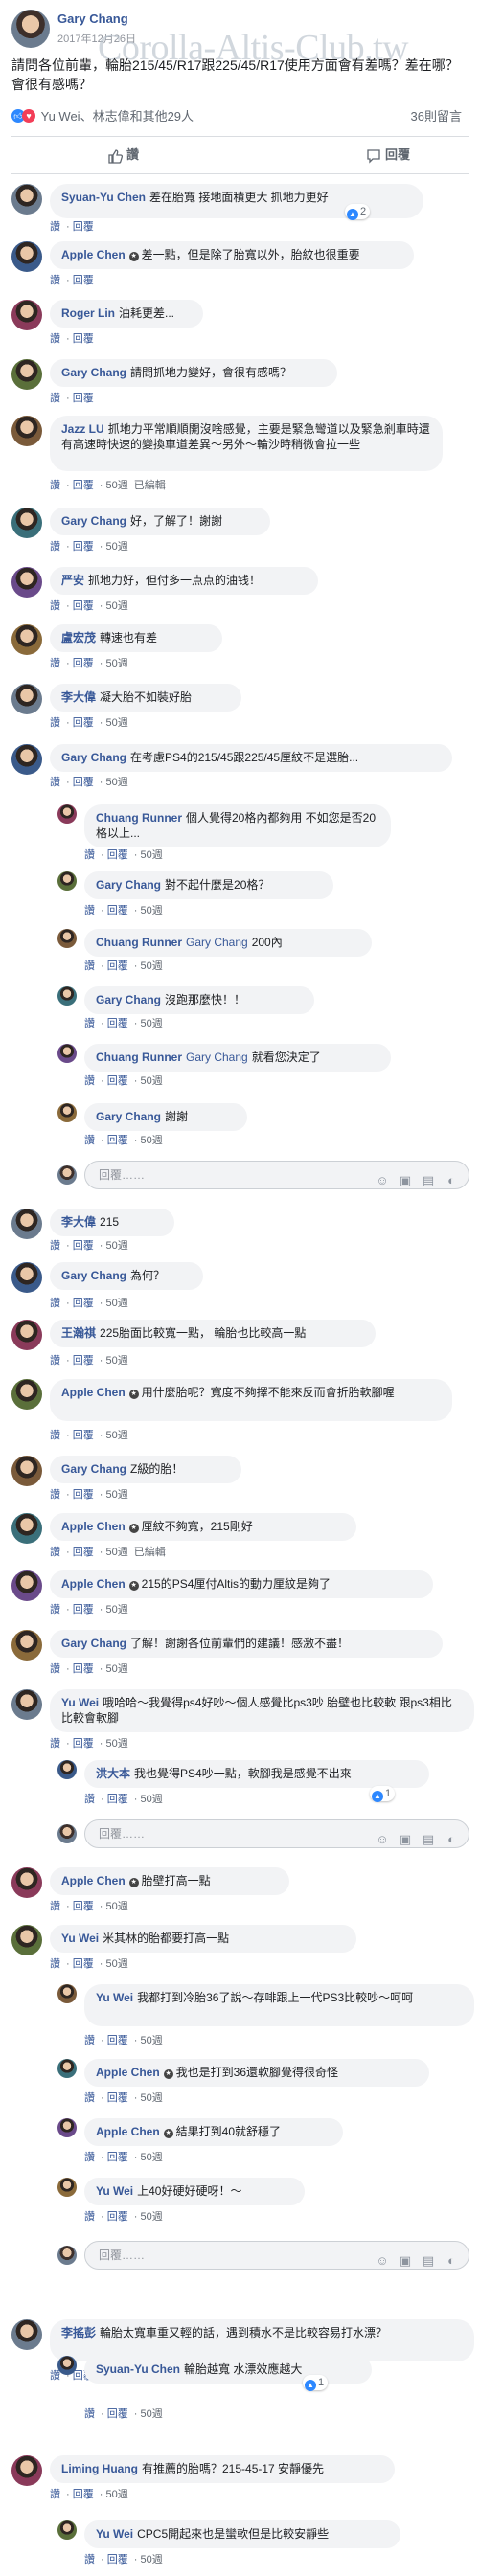 This screenshot has height=2576, width=480. Describe the element at coordinates (78, 2332) in the screenshot. I see `comment-author: 李搖彭` at that location.